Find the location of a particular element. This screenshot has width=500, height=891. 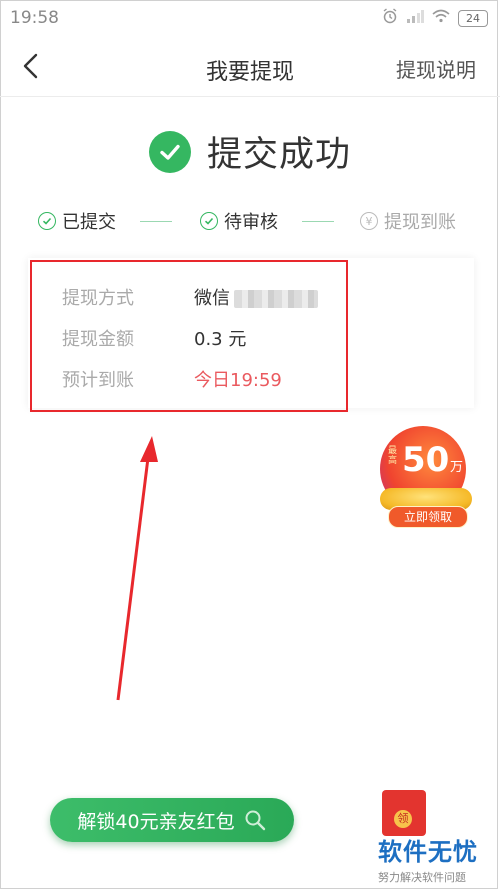

status-icons: 24 is located at coordinates (435, 18).